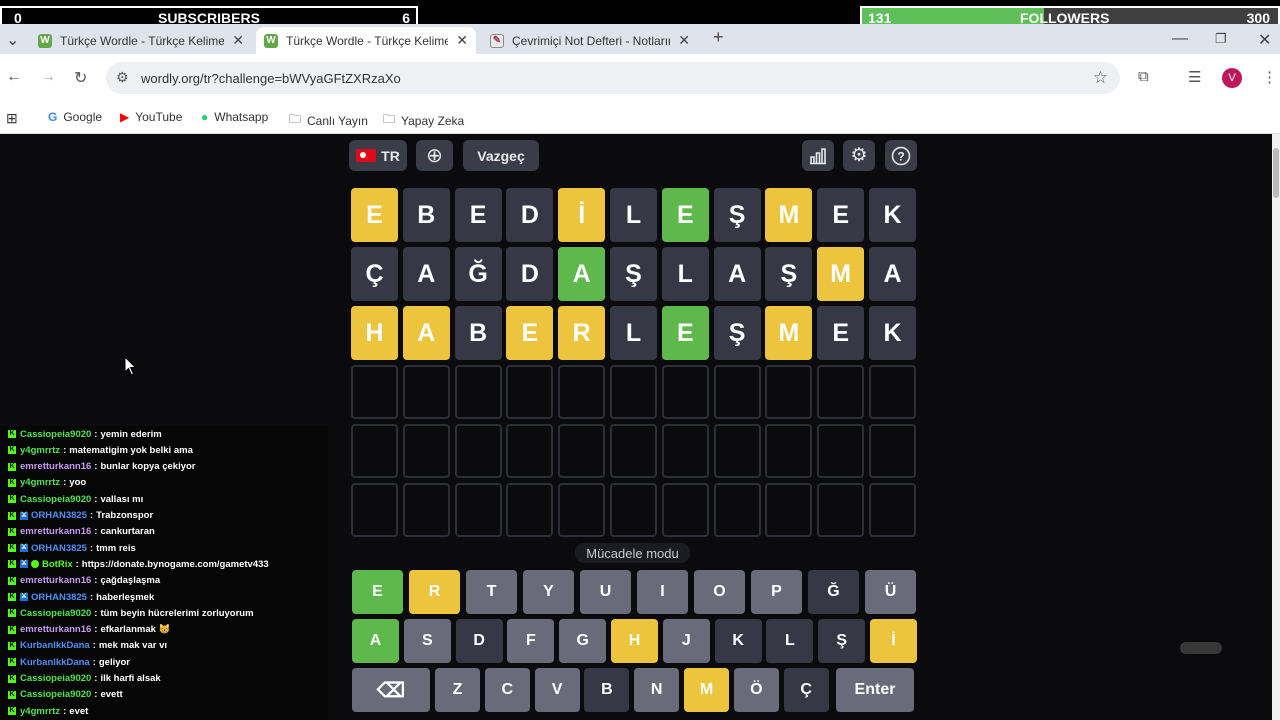 Image resolution: width=1280 pixels, height=720 pixels. I want to click on forward-icon: →, so click(48, 77).